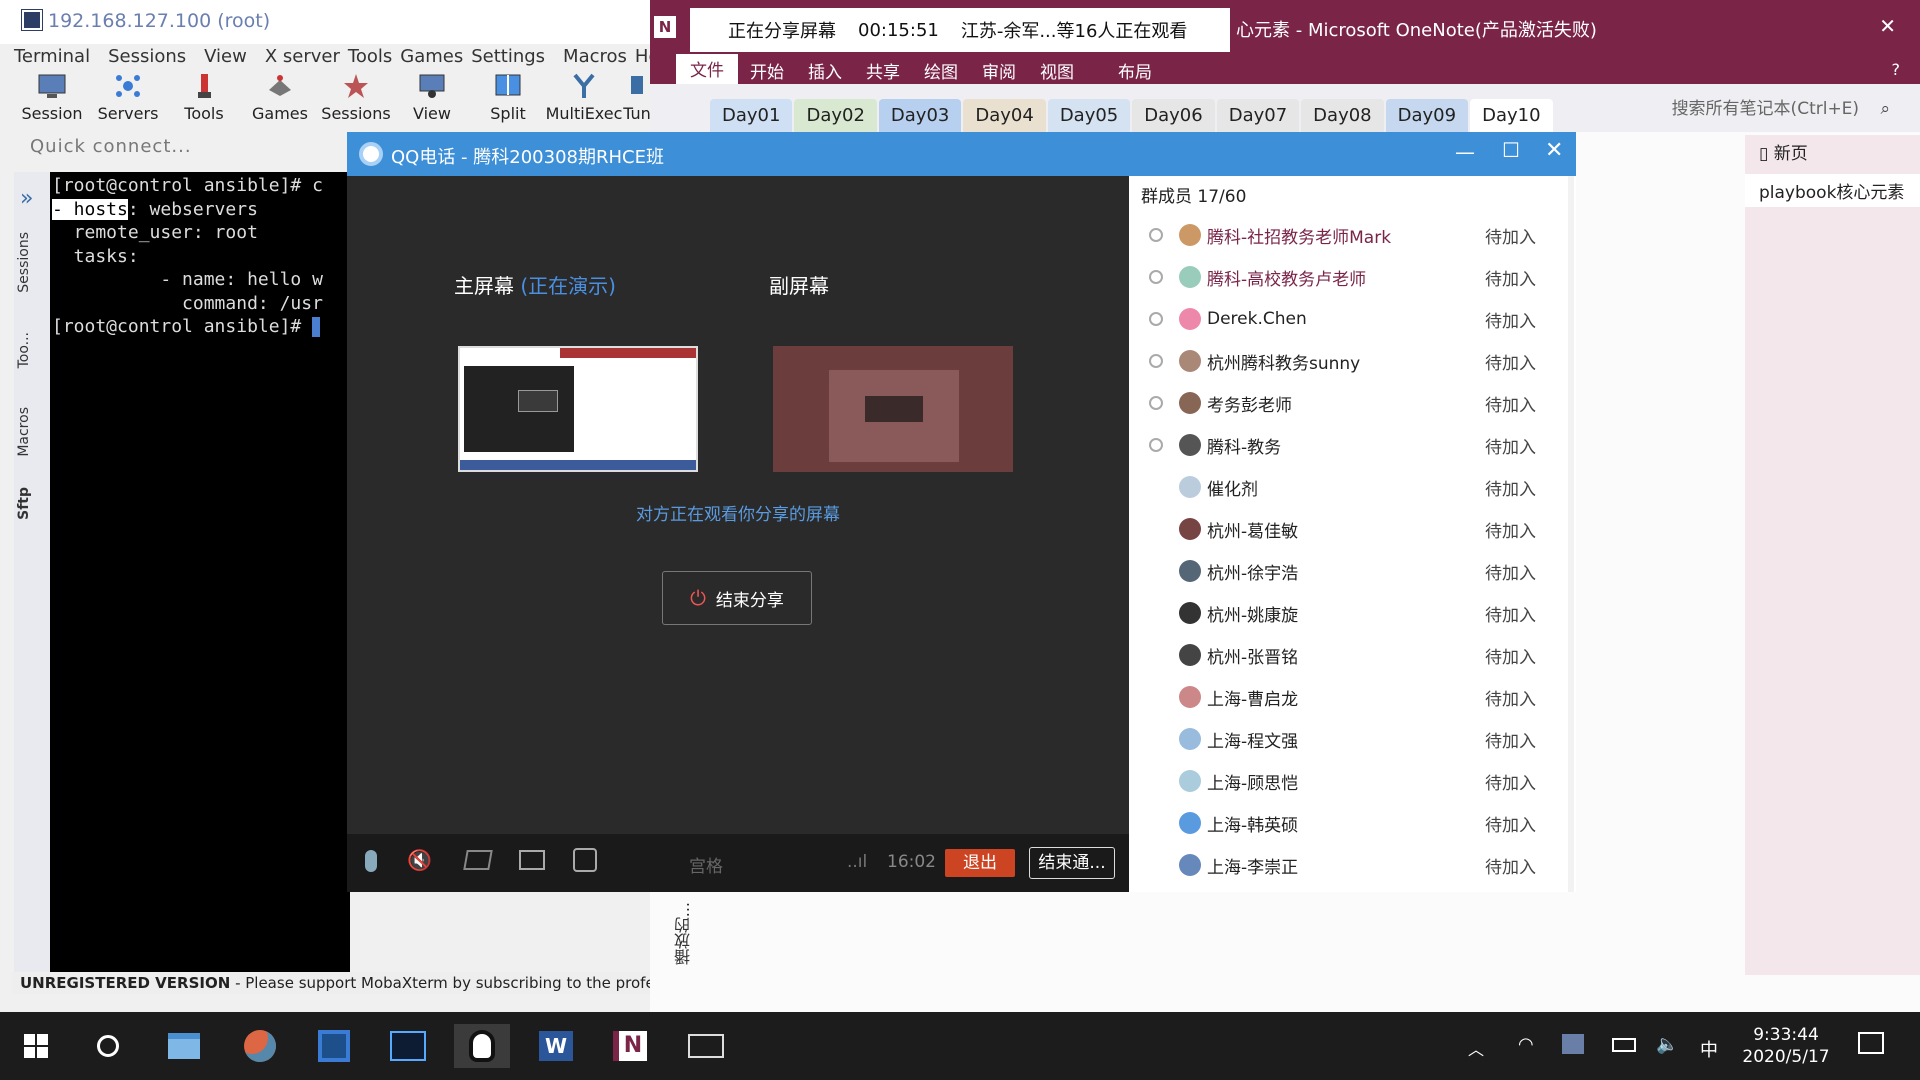 The width and height of the screenshot is (1920, 1080). What do you see at coordinates (1554, 150) in the screenshot?
I see `close-icon: ✕` at bounding box center [1554, 150].